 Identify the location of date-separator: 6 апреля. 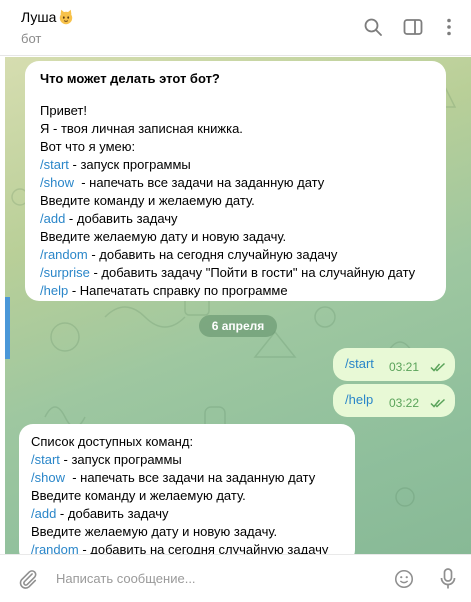
(238, 326).